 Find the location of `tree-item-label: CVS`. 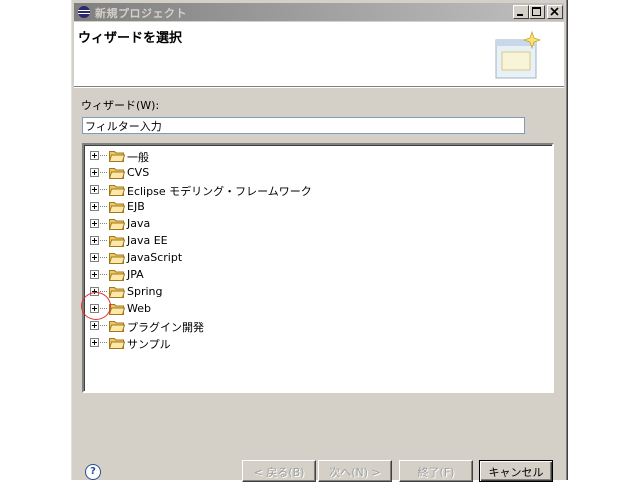

tree-item-label: CVS is located at coordinates (138, 172).